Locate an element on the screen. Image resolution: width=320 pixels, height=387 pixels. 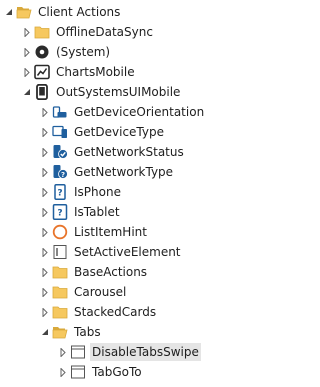
tree-node-tabgoto: TabGoTo is located at coordinates (101, 372).